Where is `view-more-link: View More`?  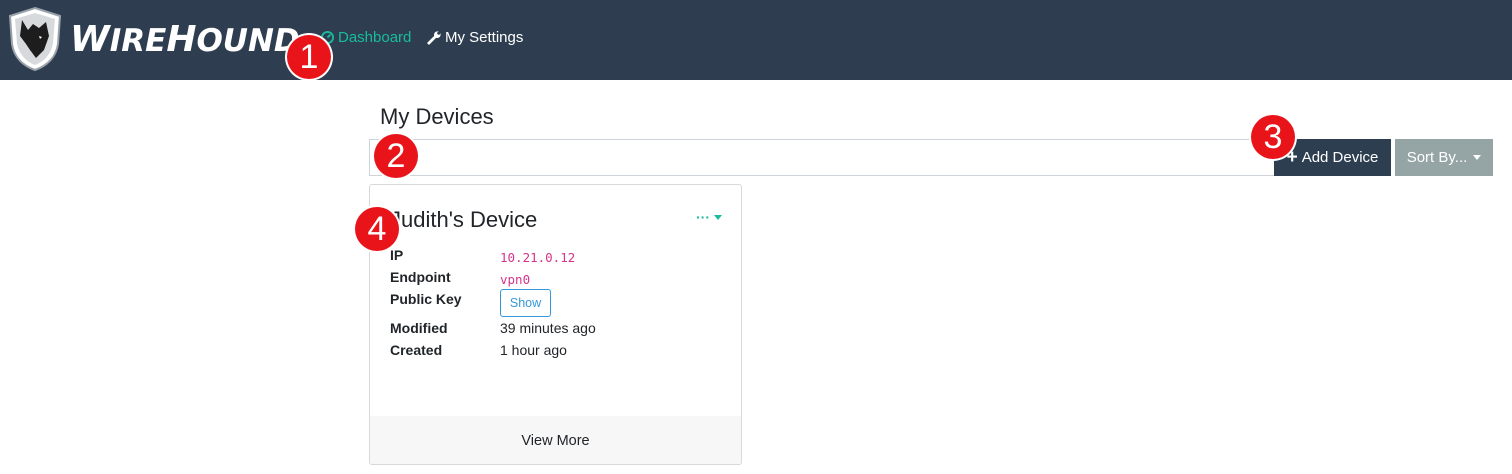 view-more-link: View More is located at coordinates (555, 440).